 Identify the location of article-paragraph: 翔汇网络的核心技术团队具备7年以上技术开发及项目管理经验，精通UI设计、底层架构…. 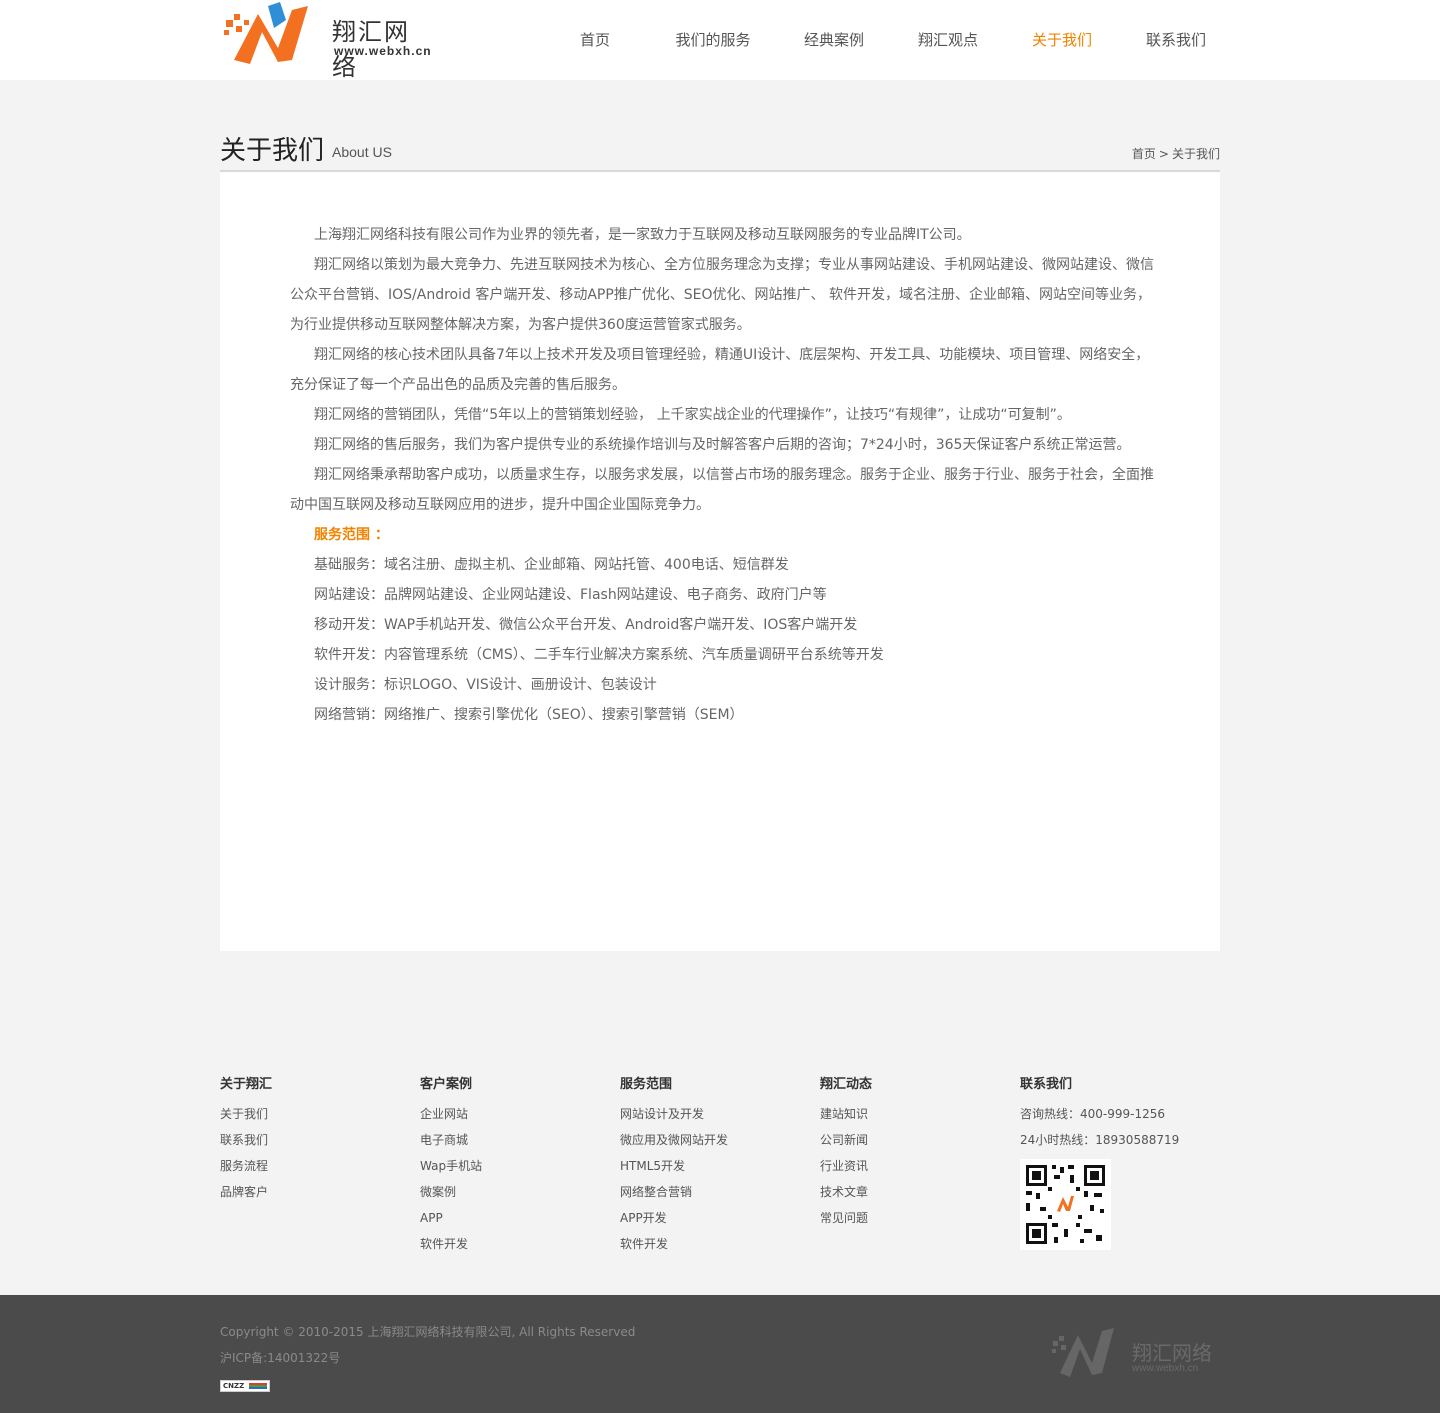
(720, 370).